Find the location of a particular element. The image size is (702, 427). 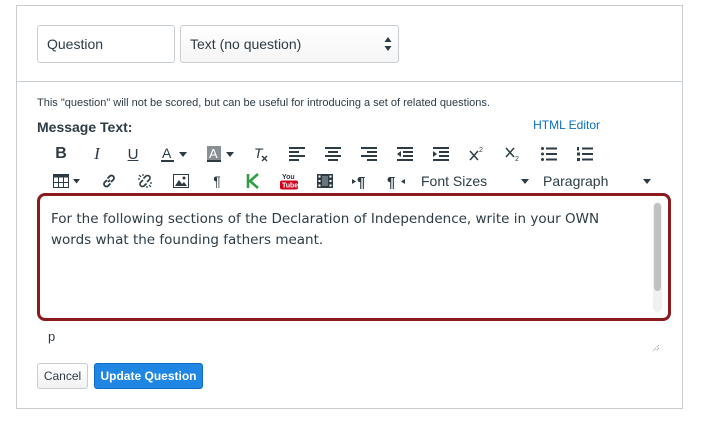

subscript-icon: 2 is located at coordinates (513, 154).